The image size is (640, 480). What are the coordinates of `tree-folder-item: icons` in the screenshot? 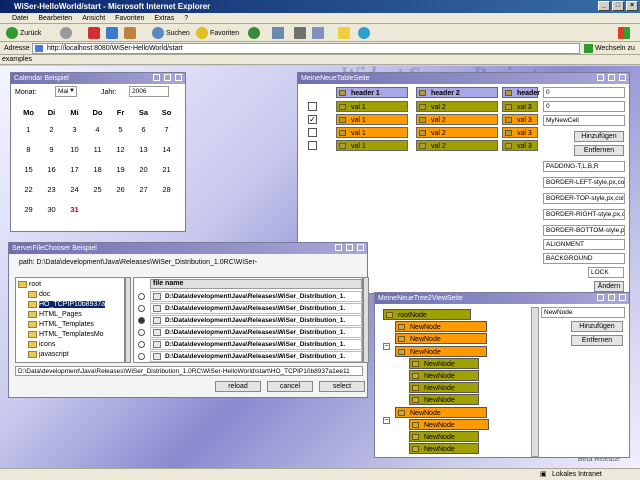 It's located at (41, 345).